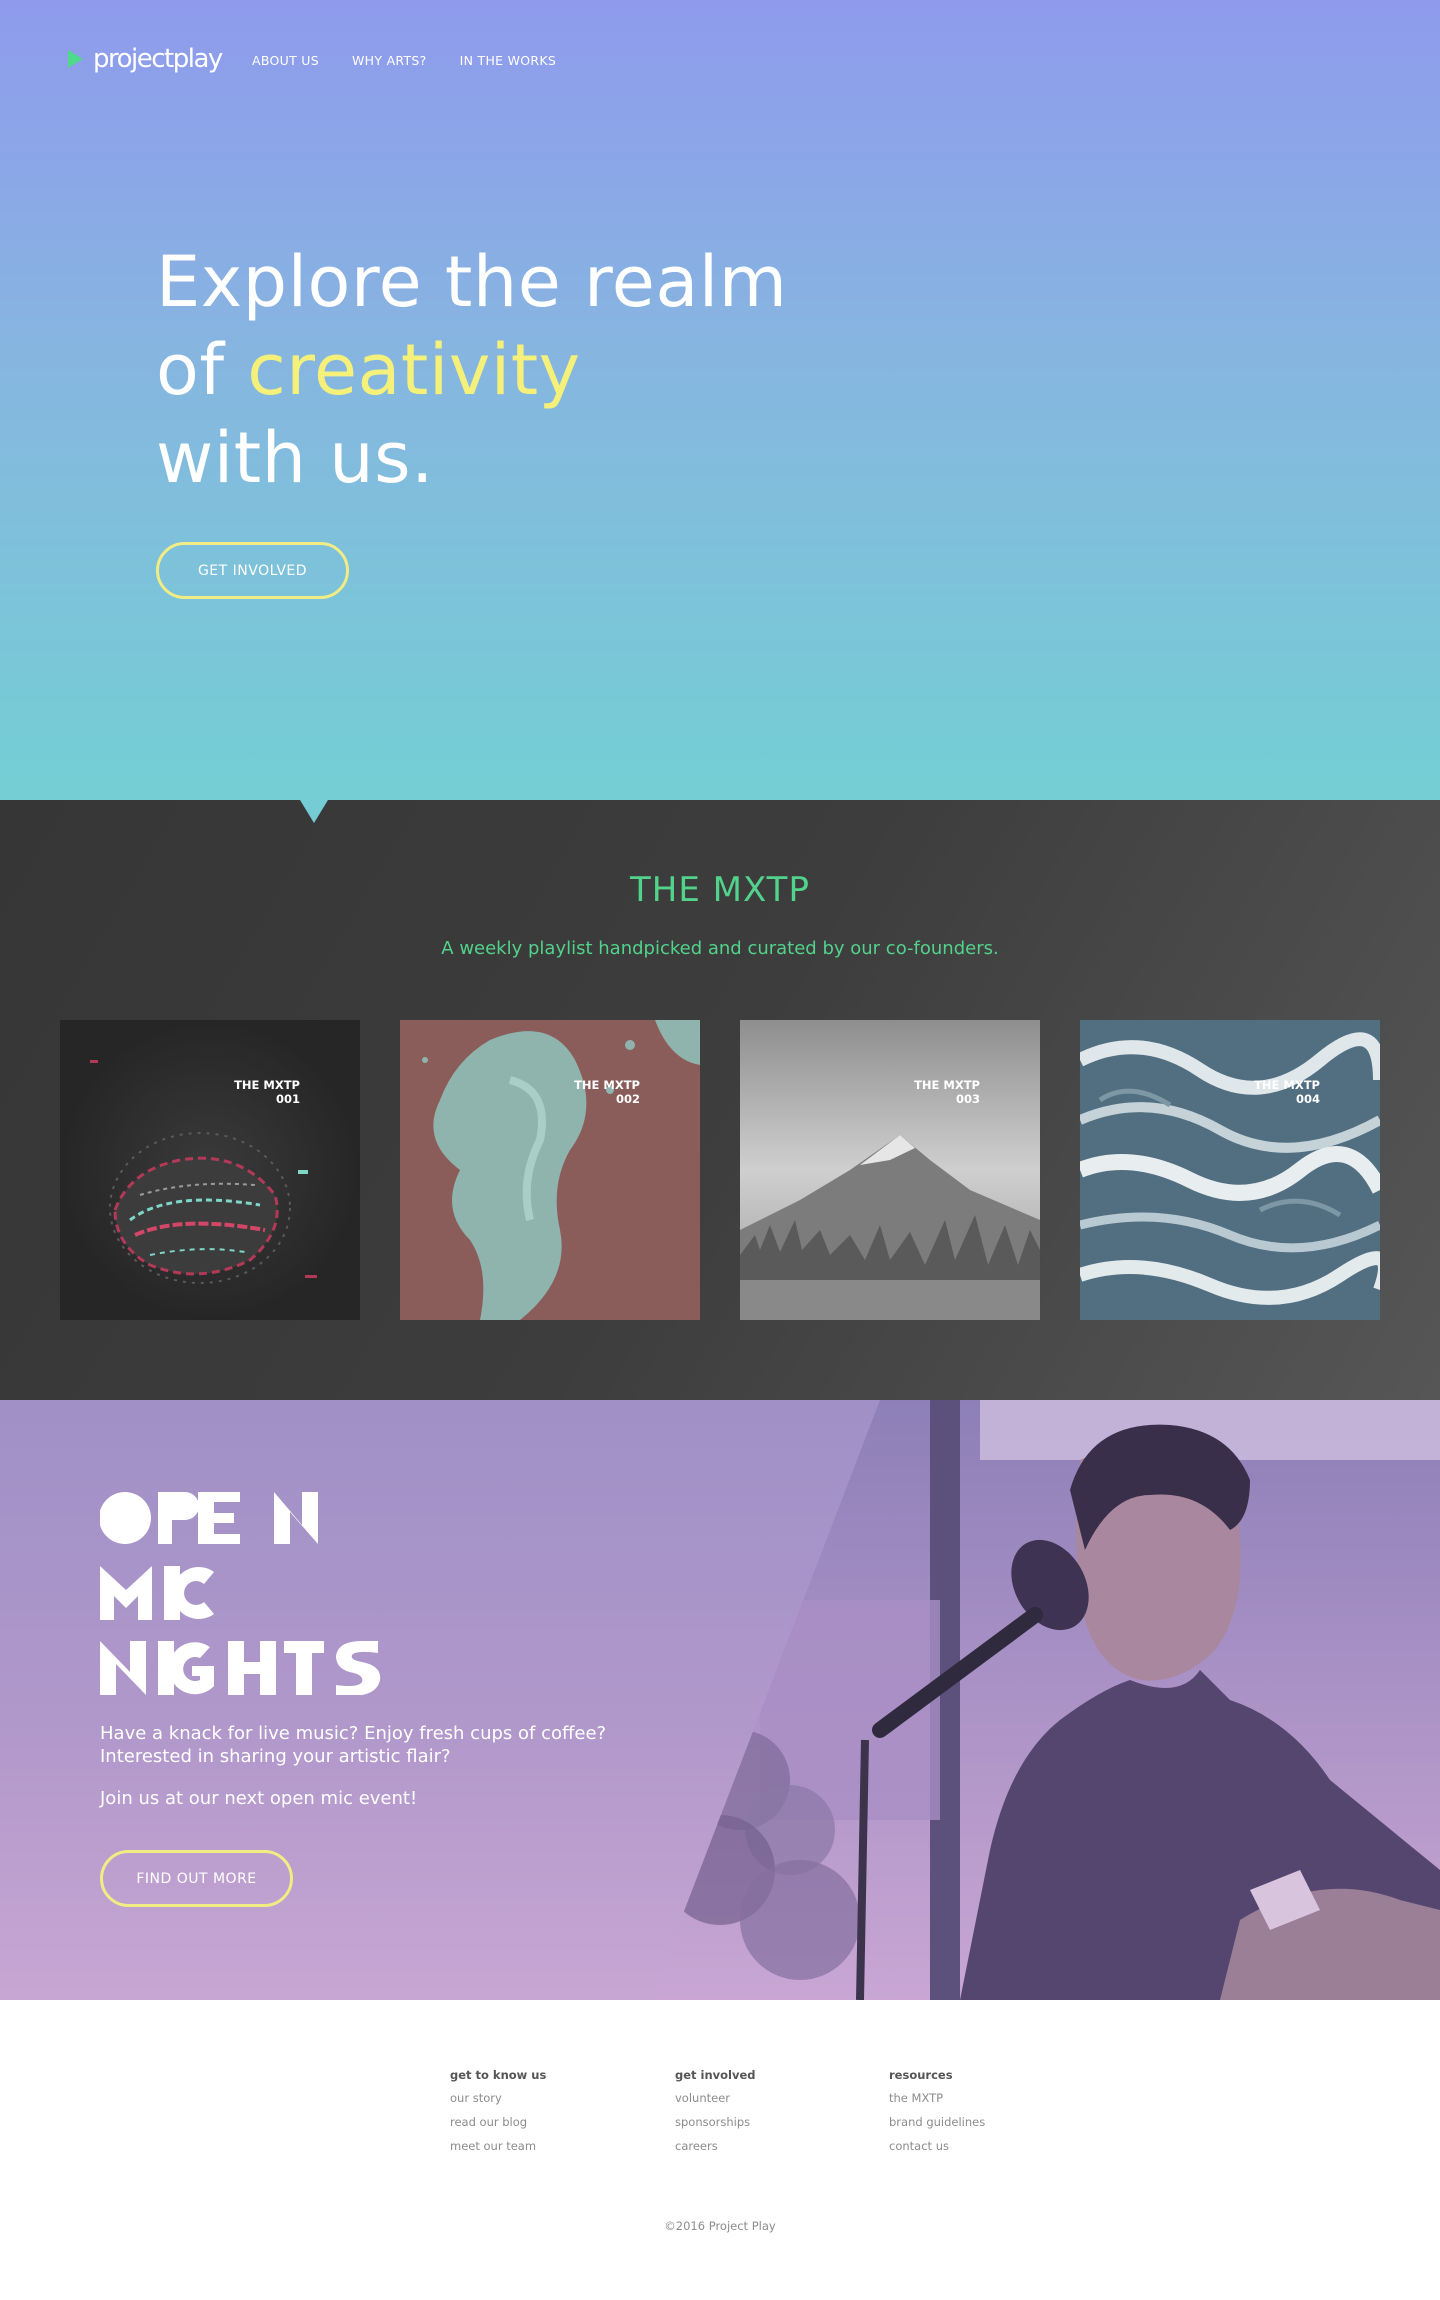  Describe the element at coordinates (472, 282) in the screenshot. I see `hero-line-1: Explore the realm` at that location.